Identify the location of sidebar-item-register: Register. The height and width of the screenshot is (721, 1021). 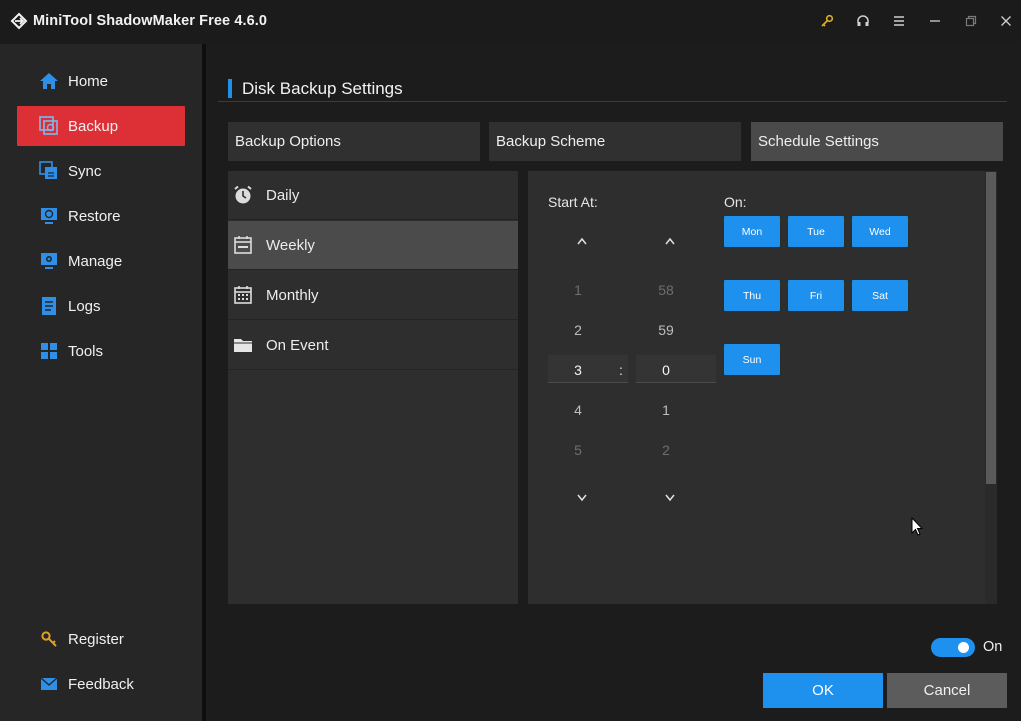
(101, 639).